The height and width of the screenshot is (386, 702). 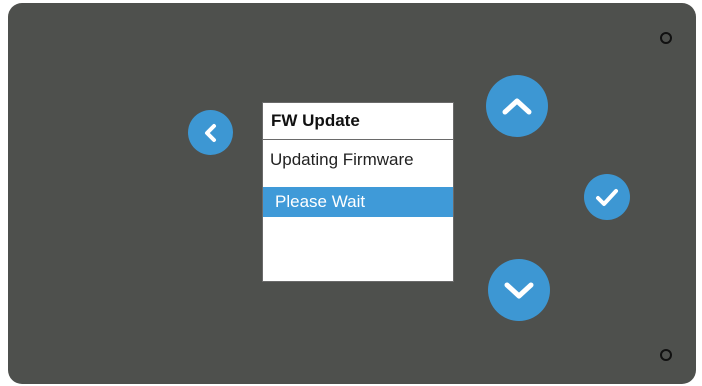 I want to click on down-button, so click(x=519, y=290).